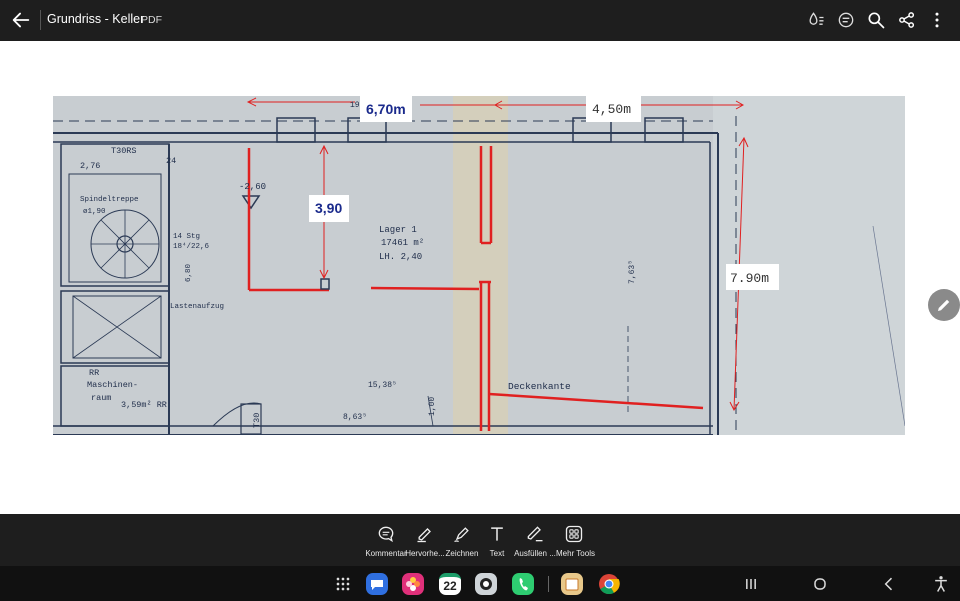  What do you see at coordinates (124, 151) in the screenshot?
I see `plan-label-t30rs: T30RS` at bounding box center [124, 151].